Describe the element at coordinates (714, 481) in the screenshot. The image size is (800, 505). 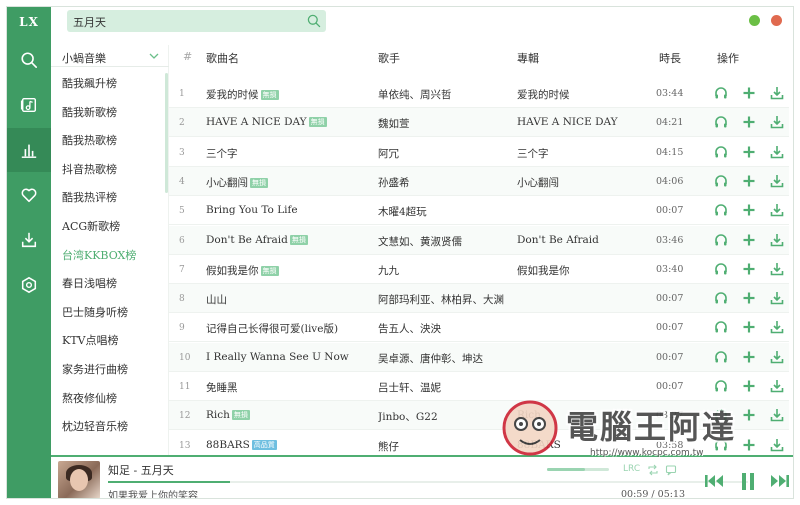
I see `previous-track-button` at that location.